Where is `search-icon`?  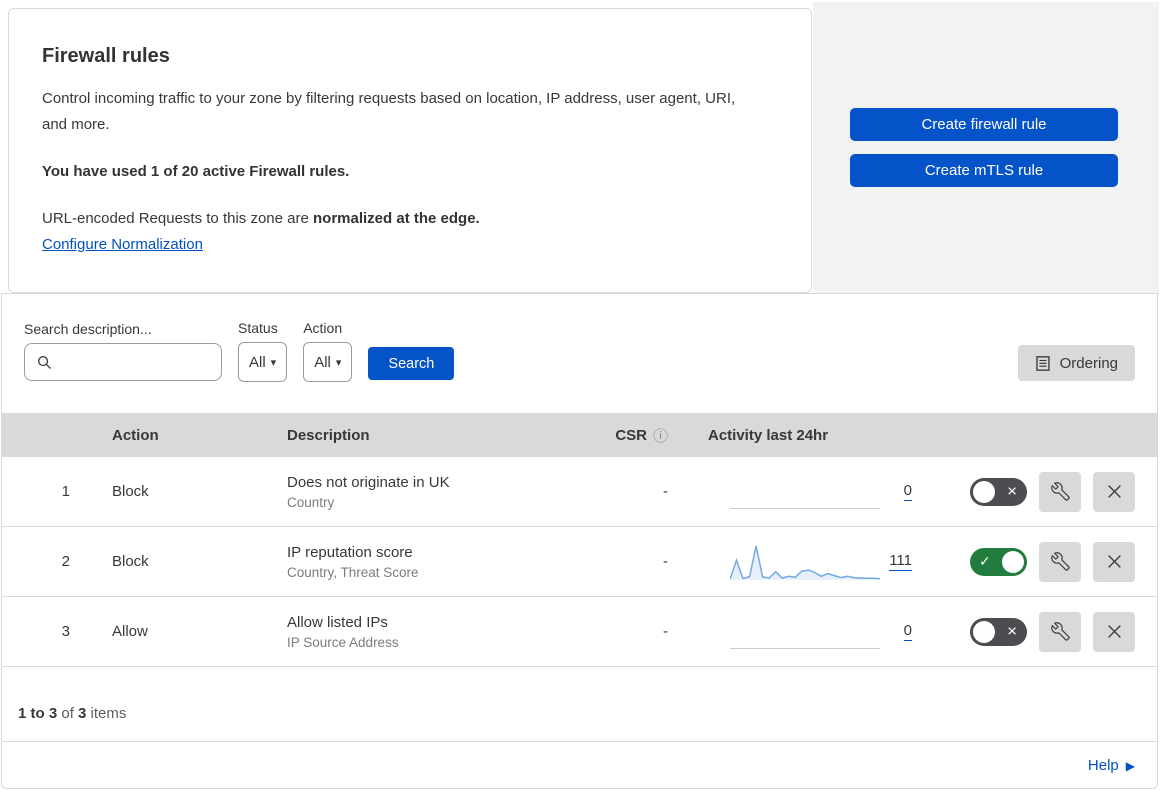
search-icon is located at coordinates (44, 362).